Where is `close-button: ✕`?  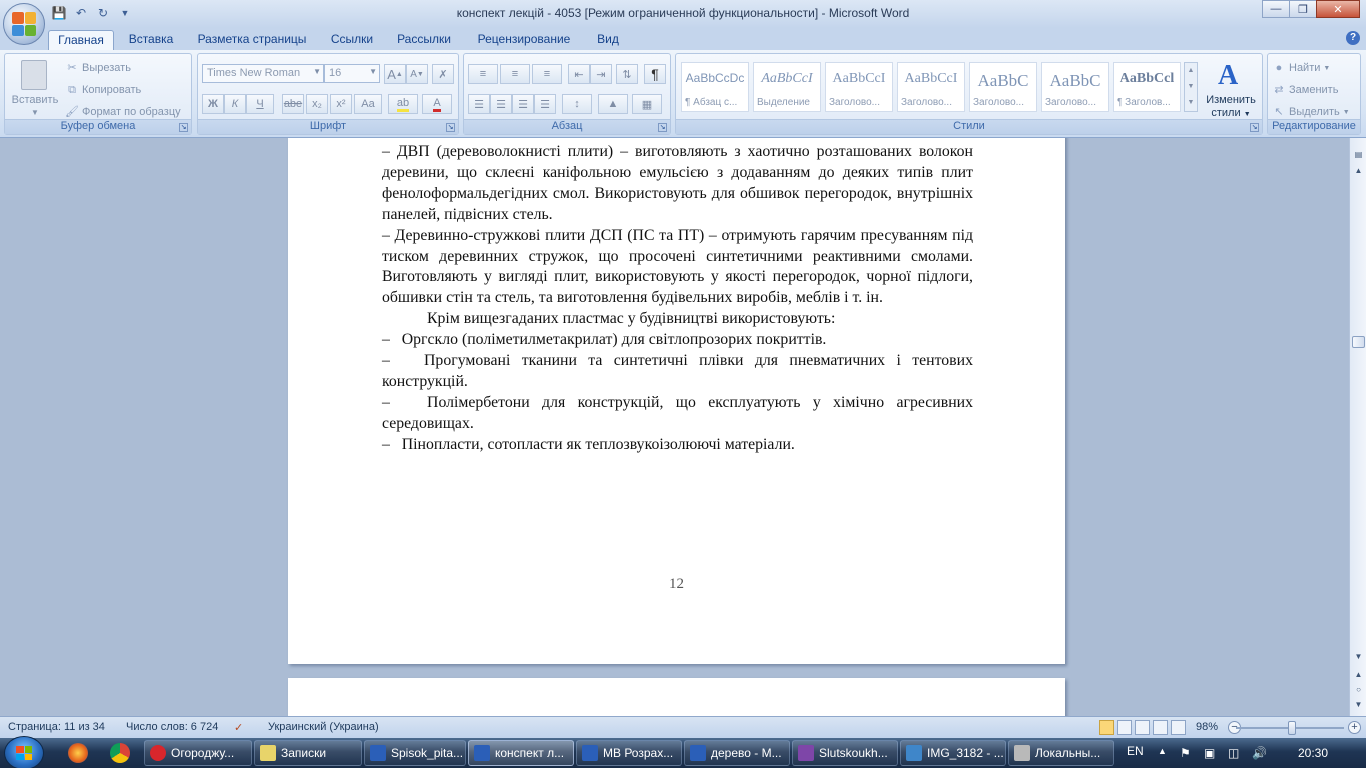 close-button: ✕ is located at coordinates (1338, 9).